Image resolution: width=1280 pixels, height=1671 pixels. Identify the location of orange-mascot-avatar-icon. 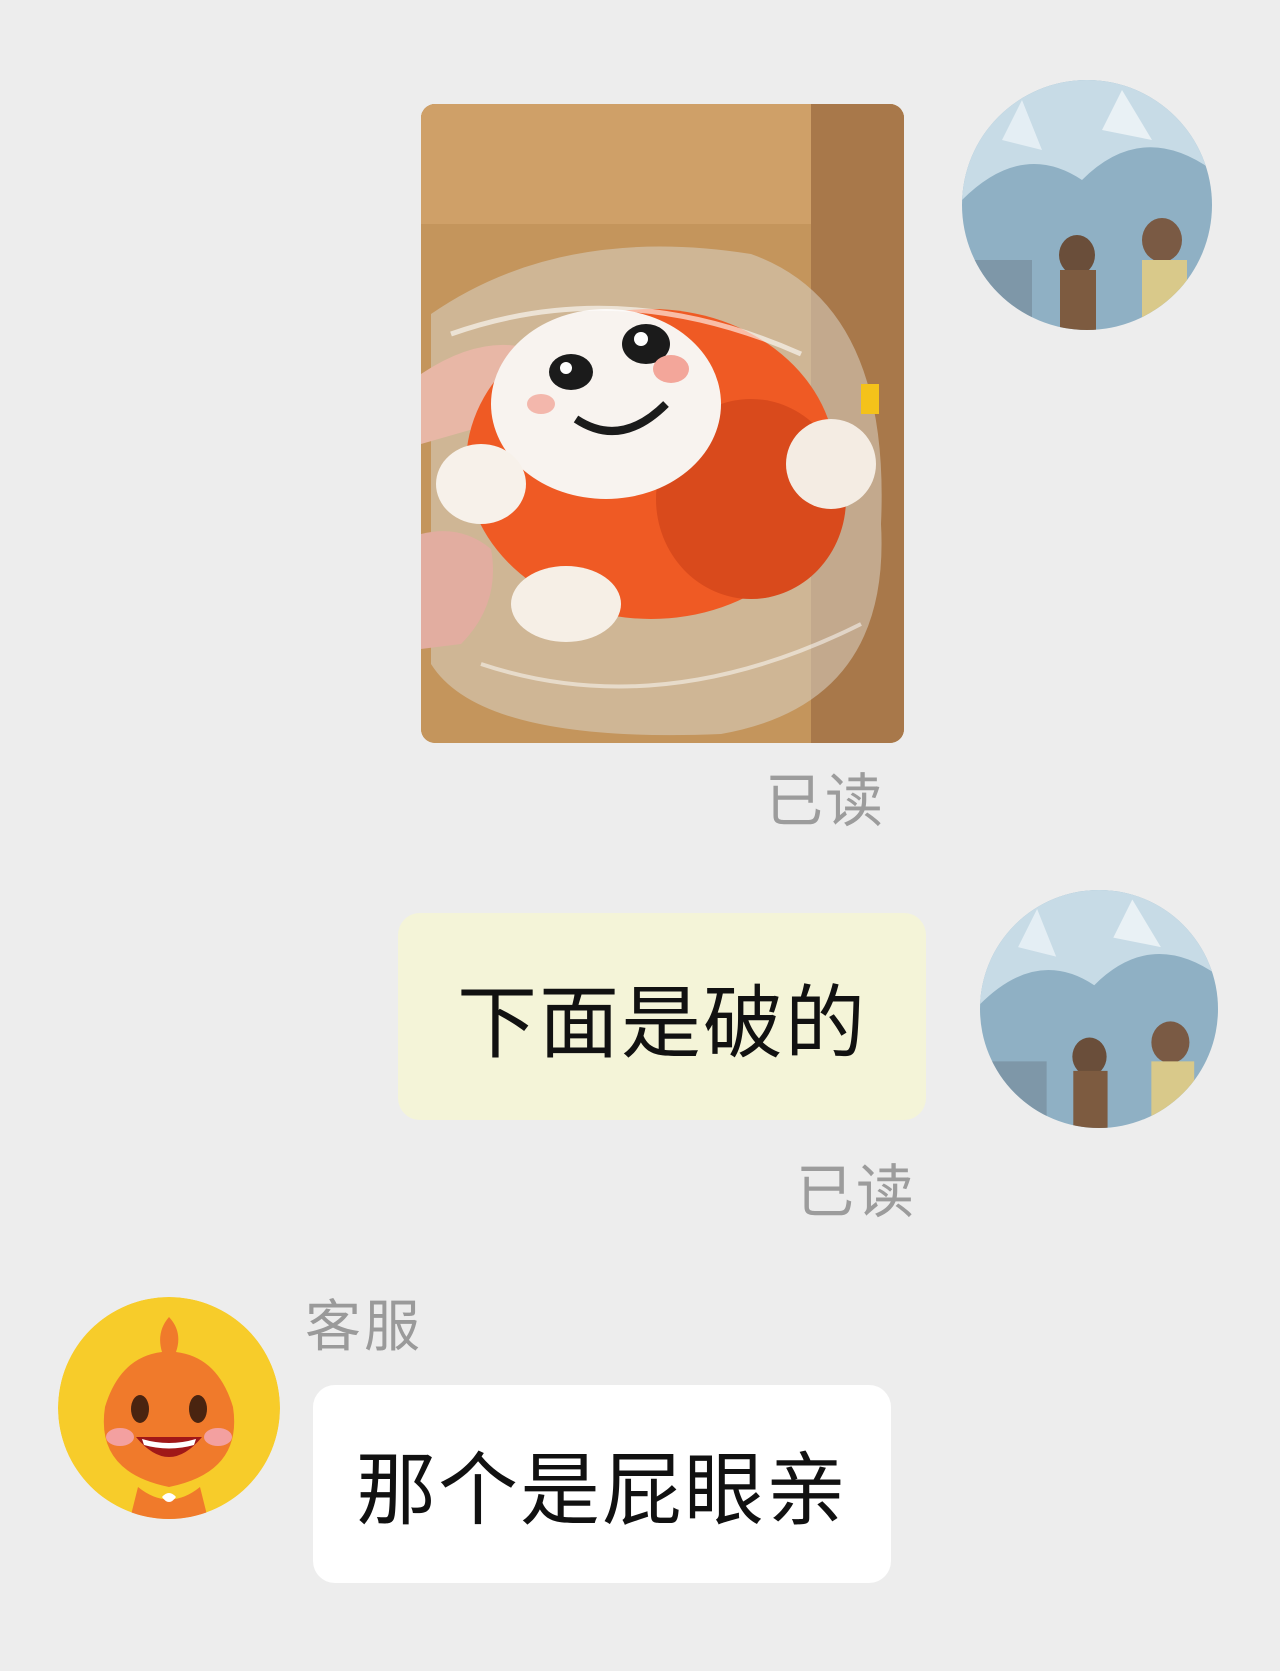
(169, 1408).